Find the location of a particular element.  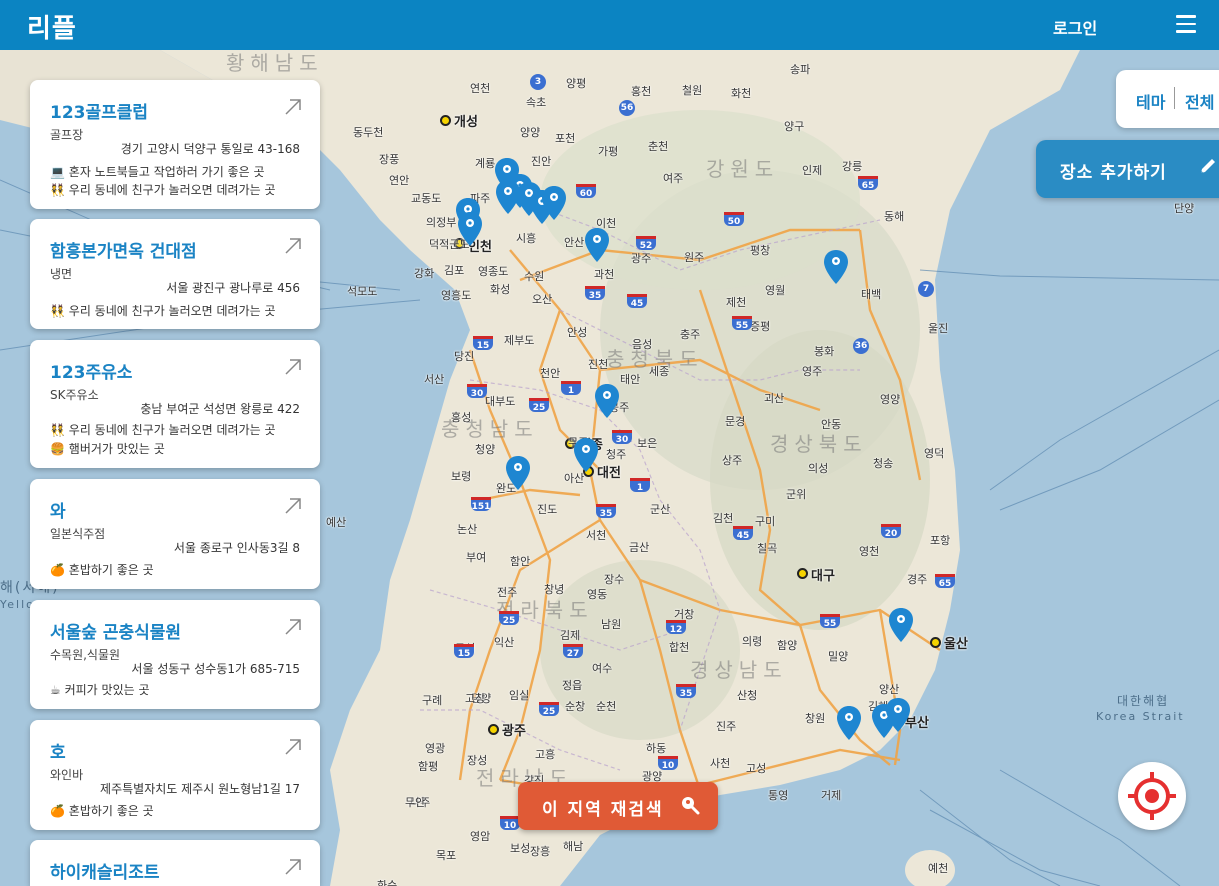

place-card: 하이캐슬리조트 is located at coordinates (175, 863).